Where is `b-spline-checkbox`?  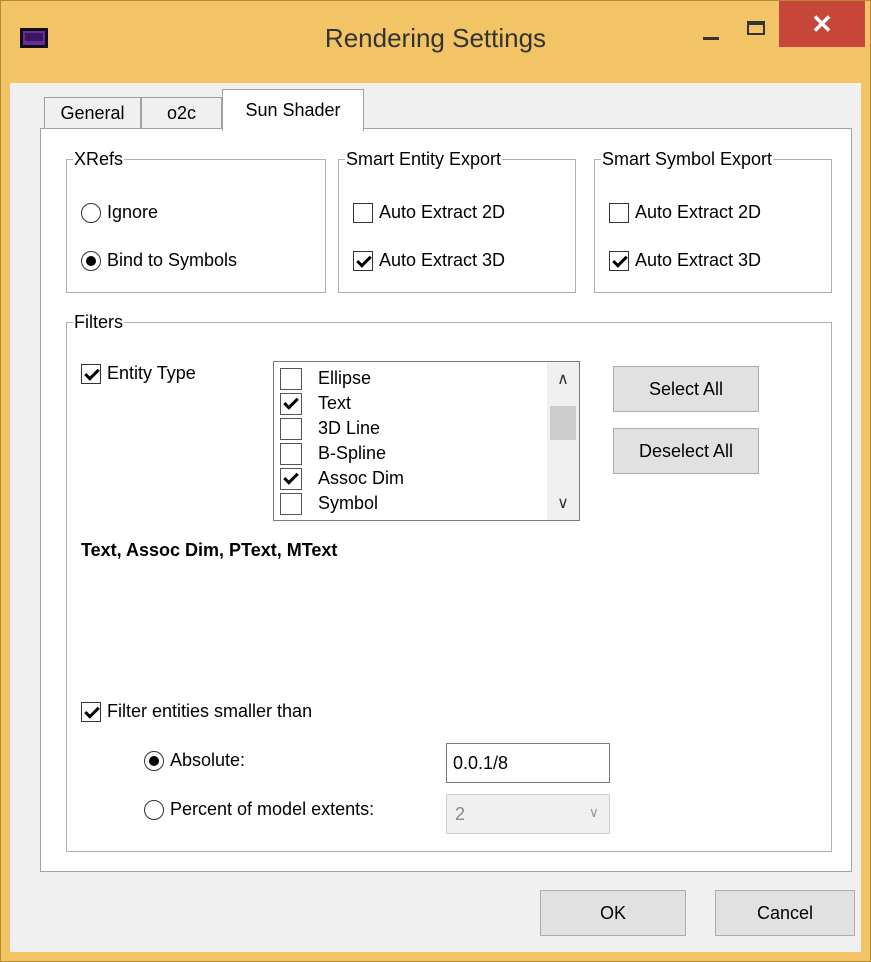
b-spline-checkbox is located at coordinates (291, 453).